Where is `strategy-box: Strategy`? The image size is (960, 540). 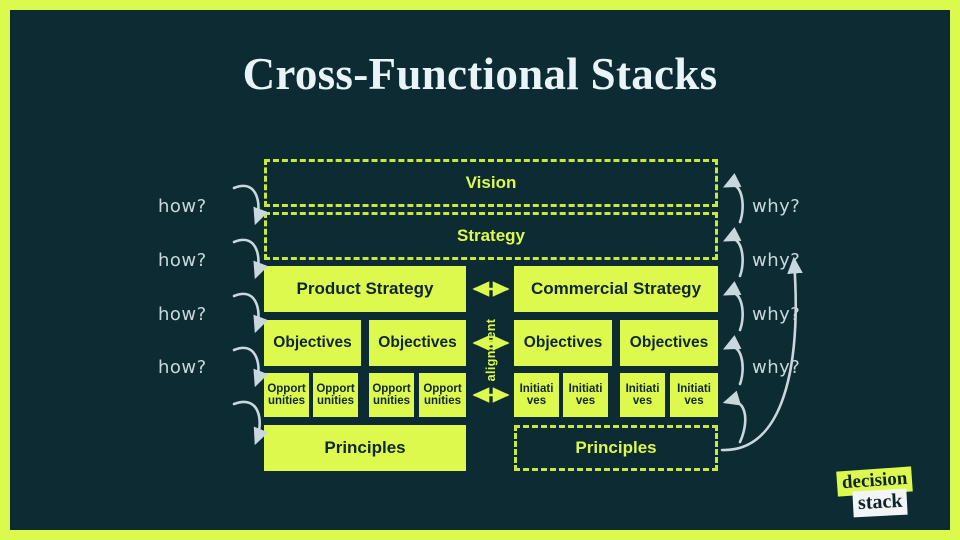
strategy-box: Strategy is located at coordinates (491, 236).